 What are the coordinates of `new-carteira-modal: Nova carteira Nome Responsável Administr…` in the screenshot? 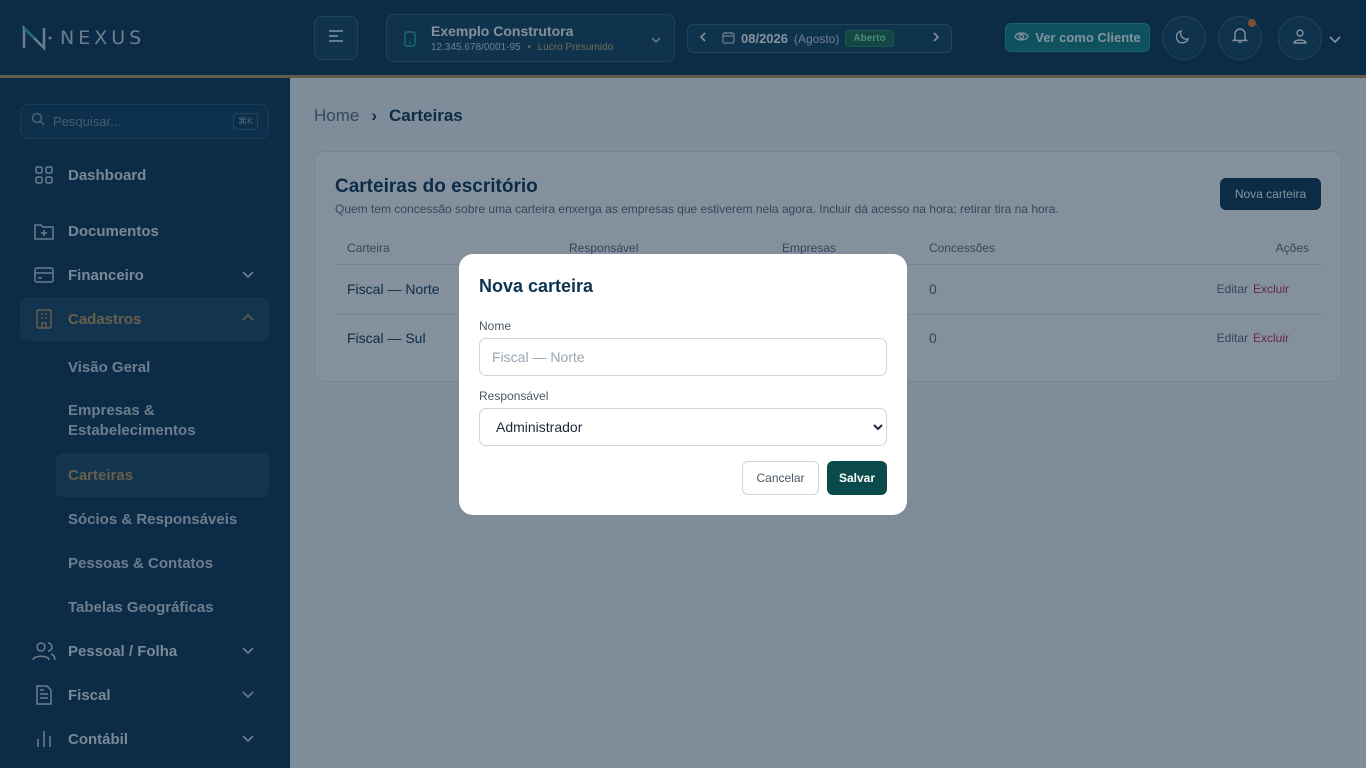 It's located at (683, 384).